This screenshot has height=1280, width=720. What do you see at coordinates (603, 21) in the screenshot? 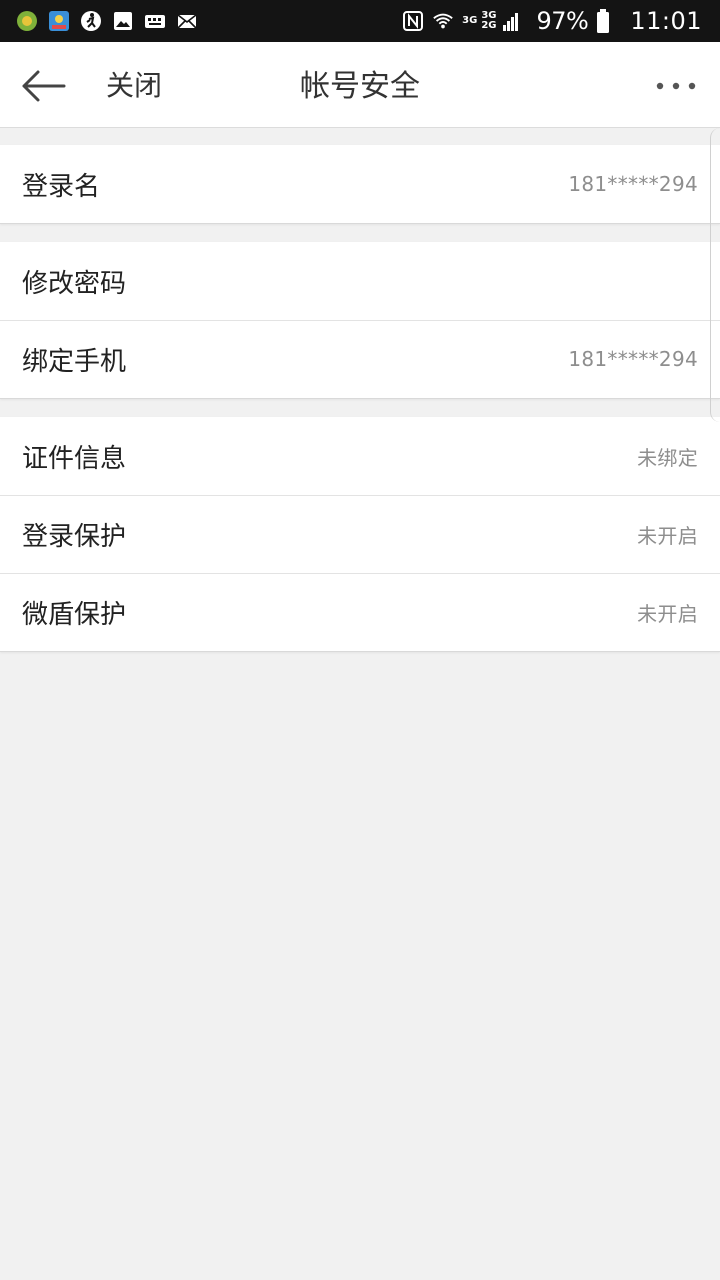
I see `battery-icon` at bounding box center [603, 21].